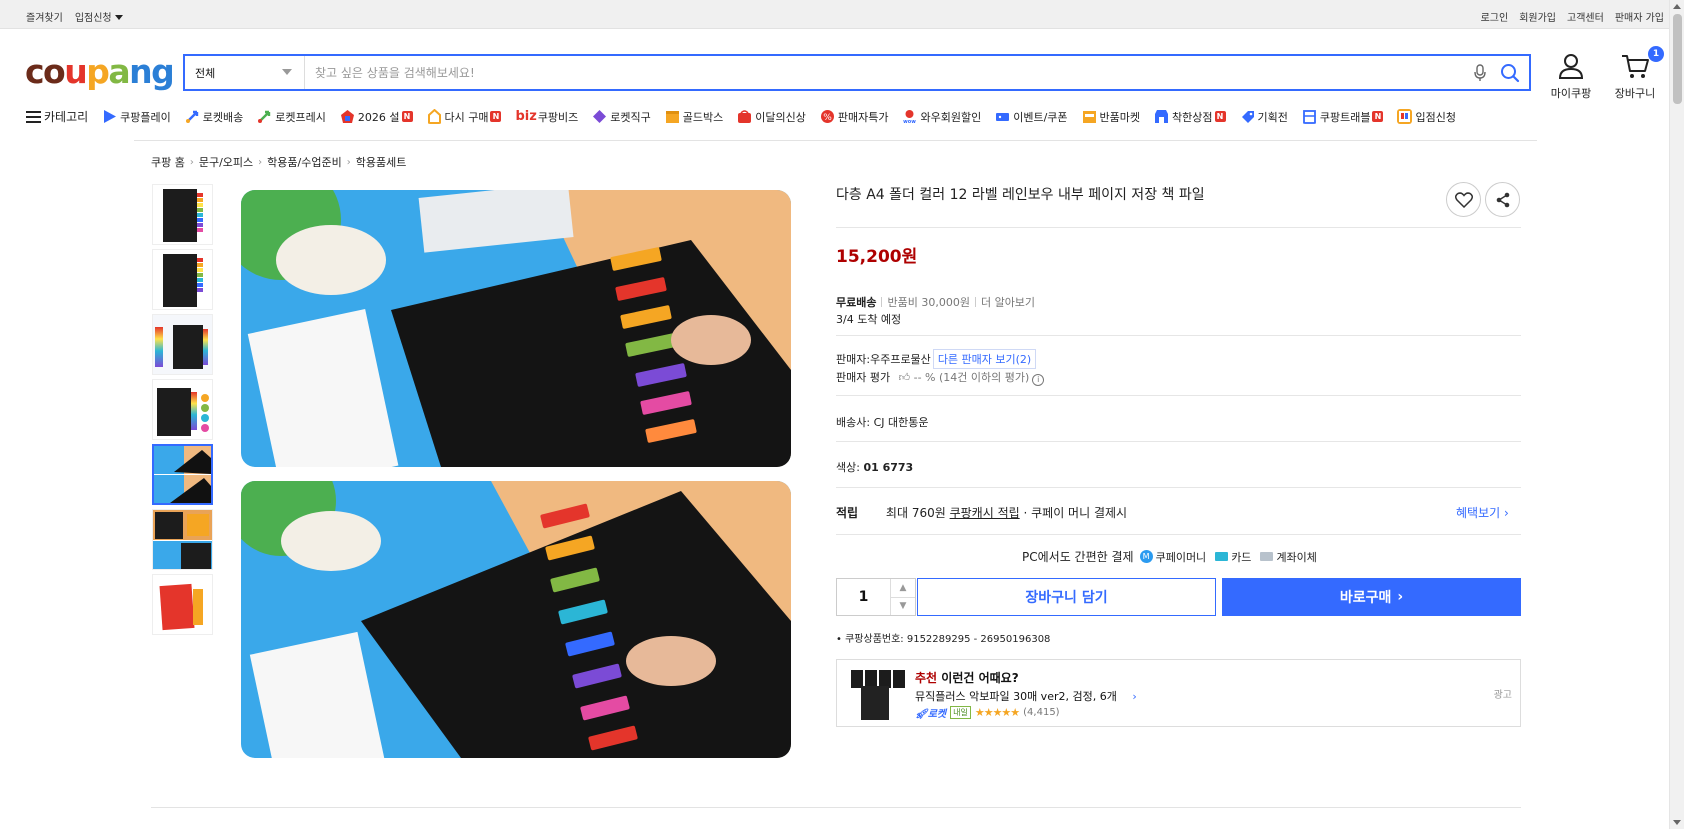 Image resolution: width=1684 pixels, height=829 pixels. What do you see at coordinates (291, 117) in the screenshot?
I see `nav-item-rocket-fresh: 로켓프레시` at bounding box center [291, 117].